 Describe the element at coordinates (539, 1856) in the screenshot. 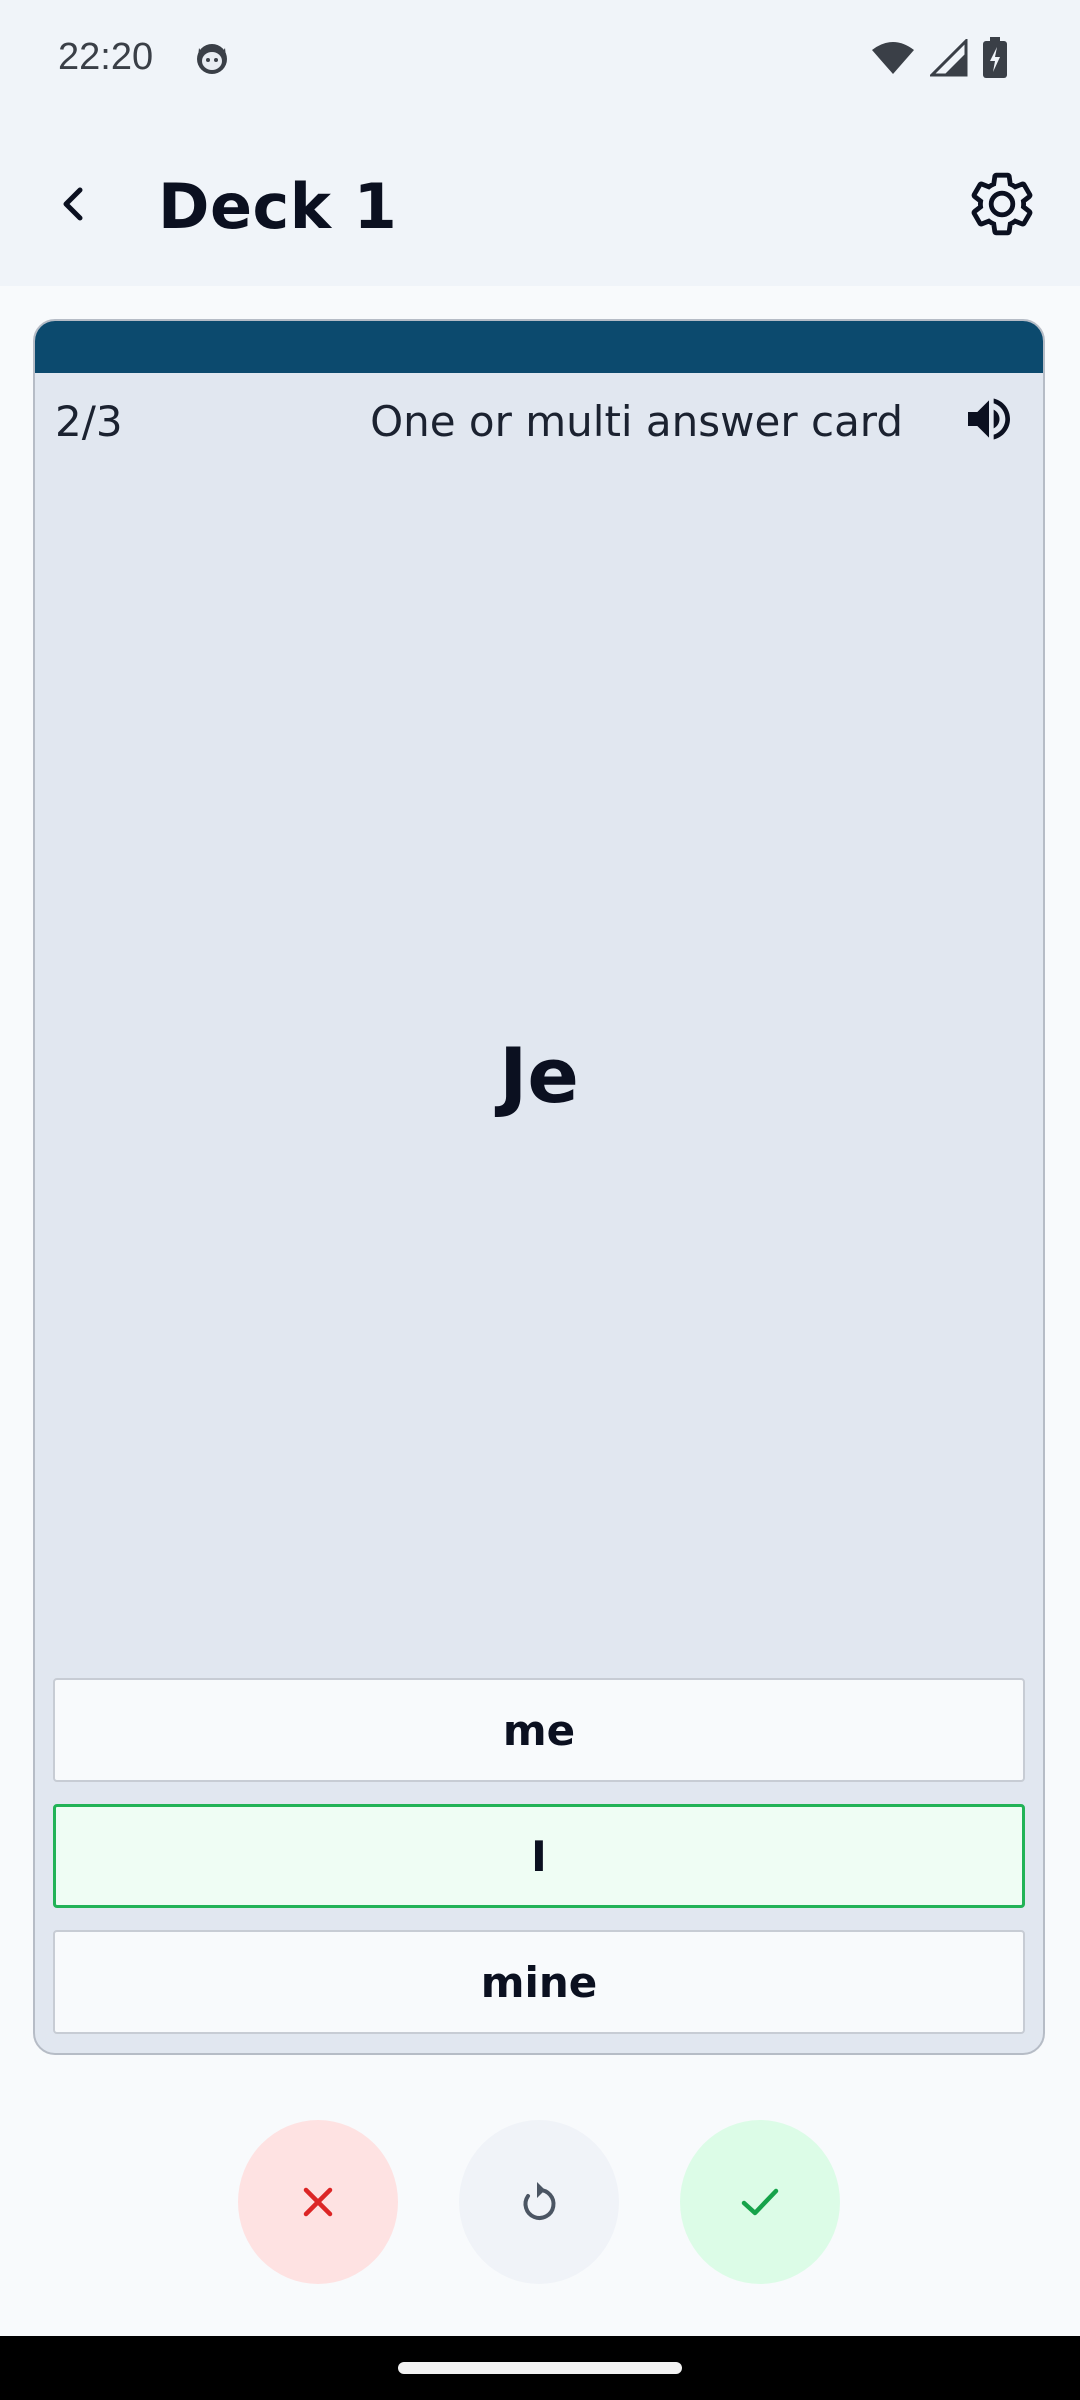

I see `answer-option-i: I` at that location.